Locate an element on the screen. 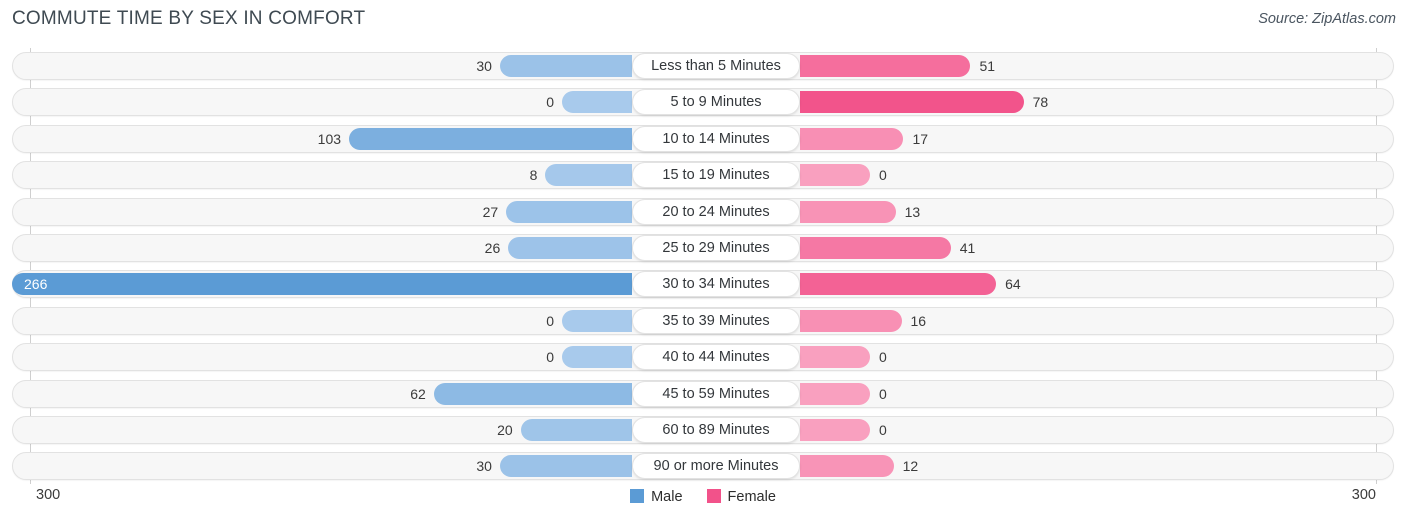  category-label-8: 35 to 39 Minutes is located at coordinates (716, 320).